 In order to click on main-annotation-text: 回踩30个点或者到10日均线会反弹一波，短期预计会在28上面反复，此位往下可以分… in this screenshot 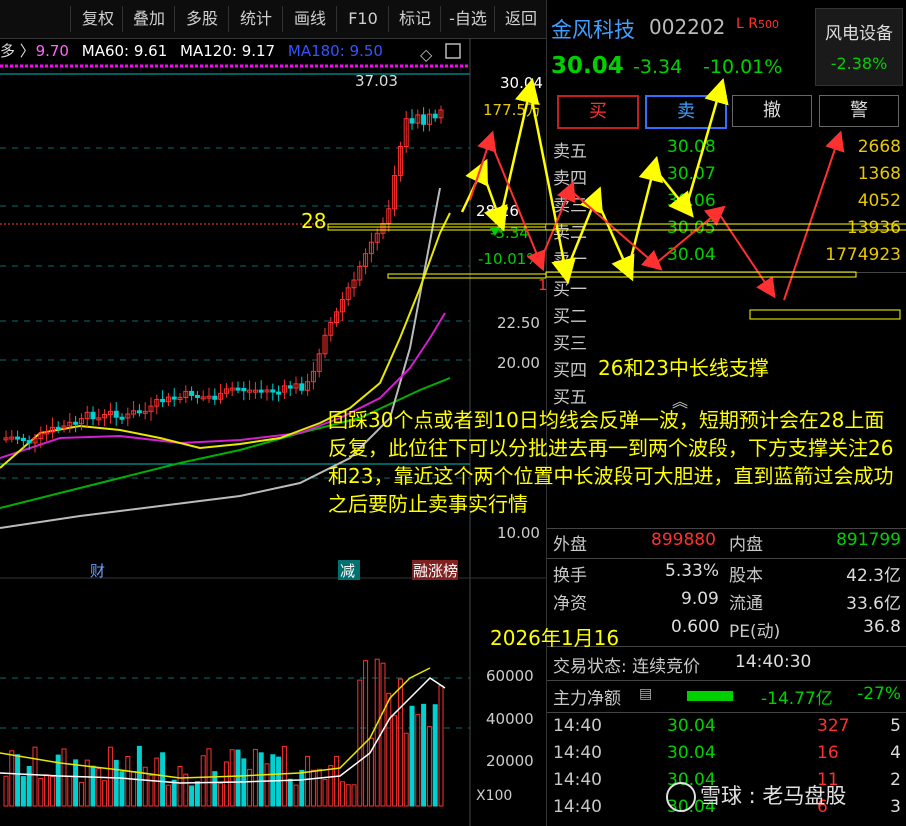, I will do `click(611, 462)`.